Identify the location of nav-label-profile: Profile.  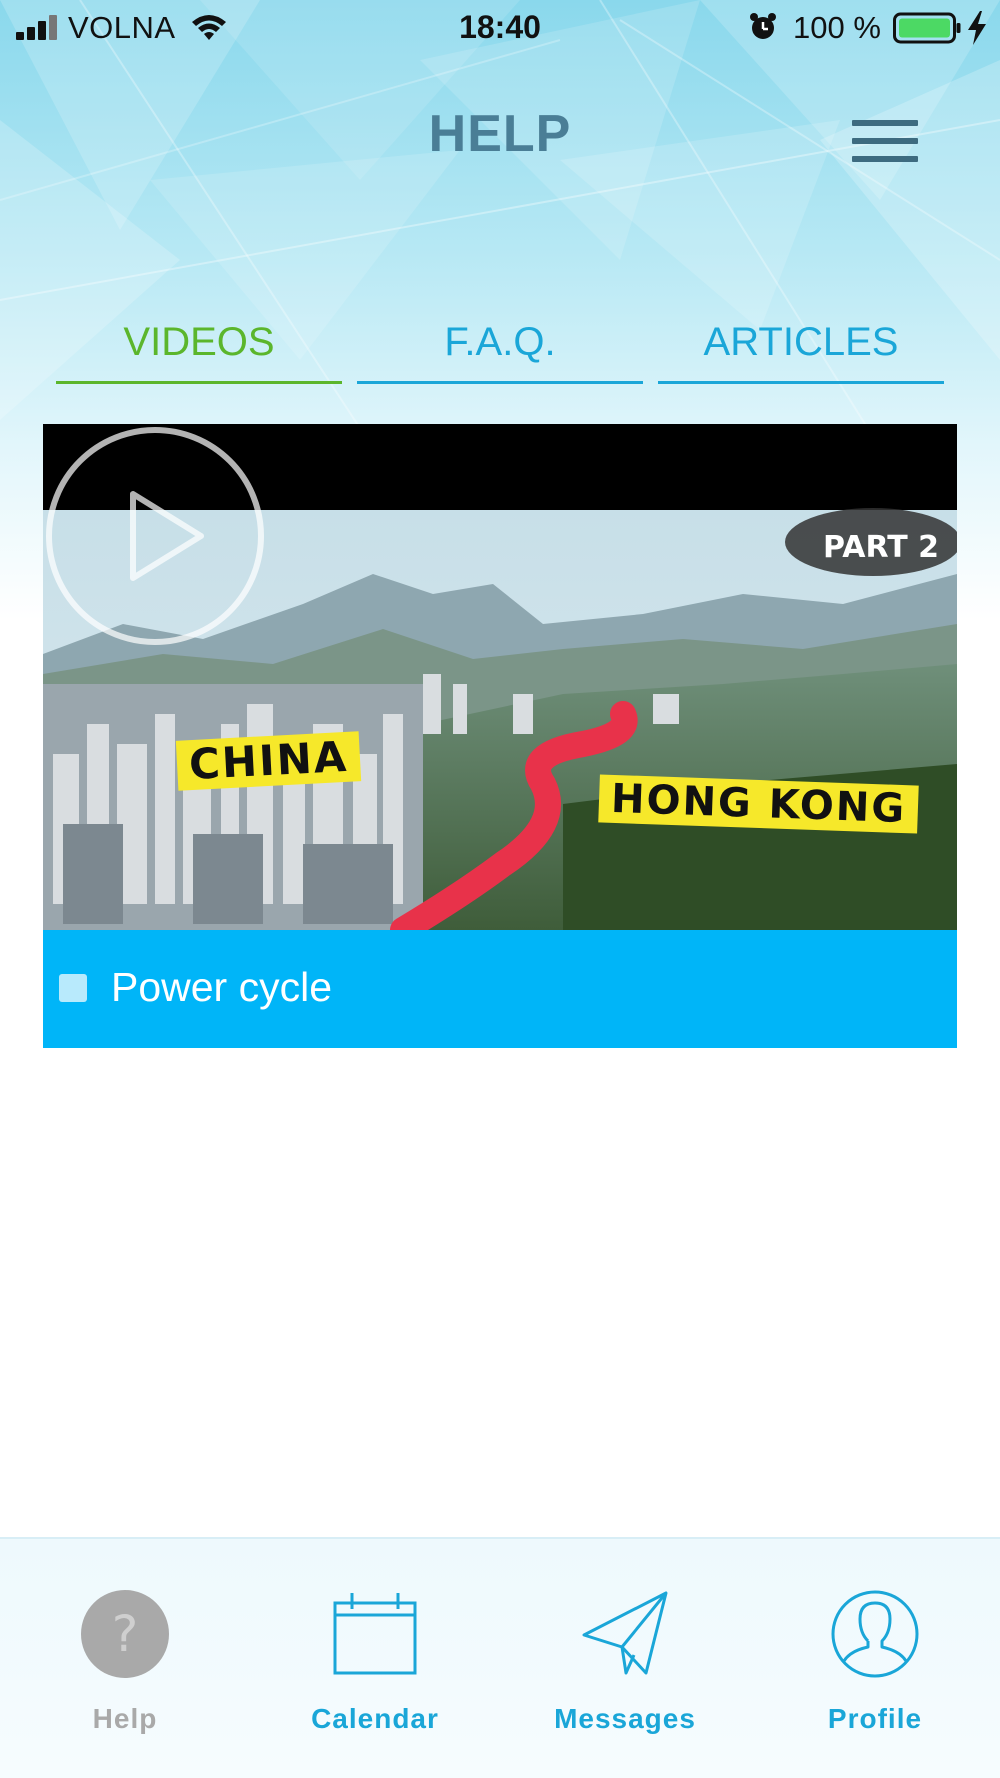
(875, 1718).